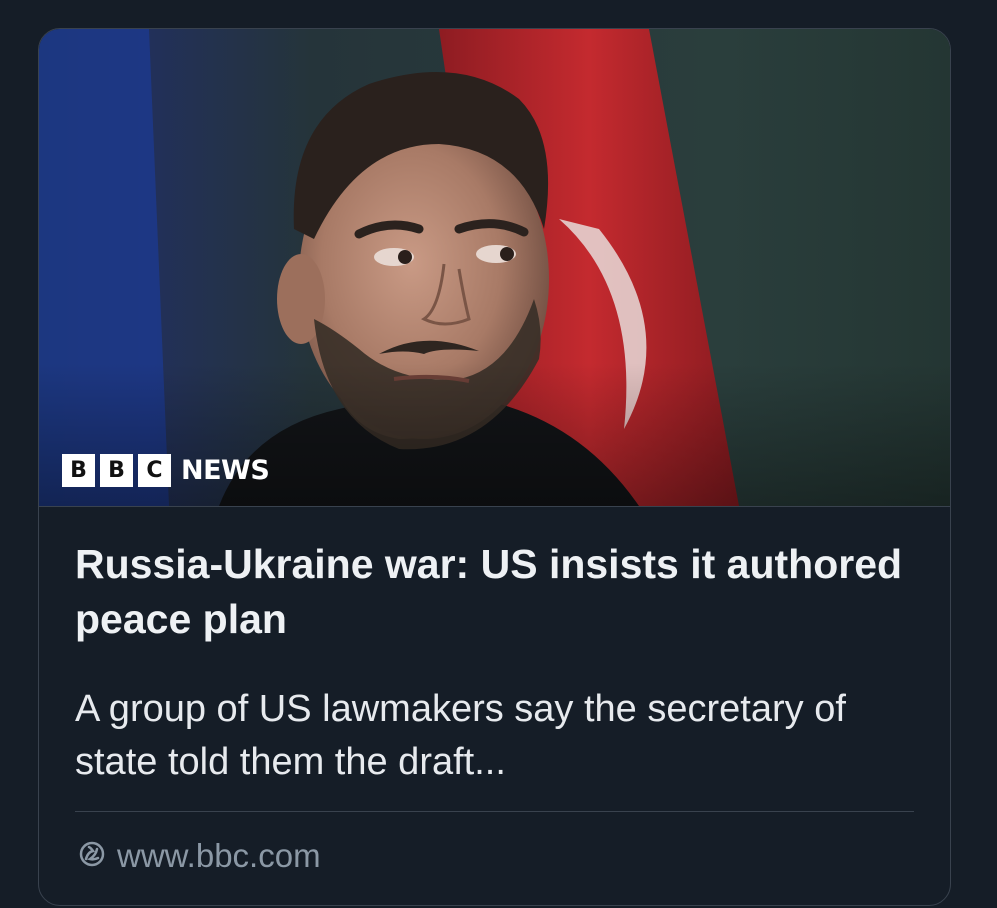 This screenshot has width=997, height=908. I want to click on image-divider, so click(494, 506).